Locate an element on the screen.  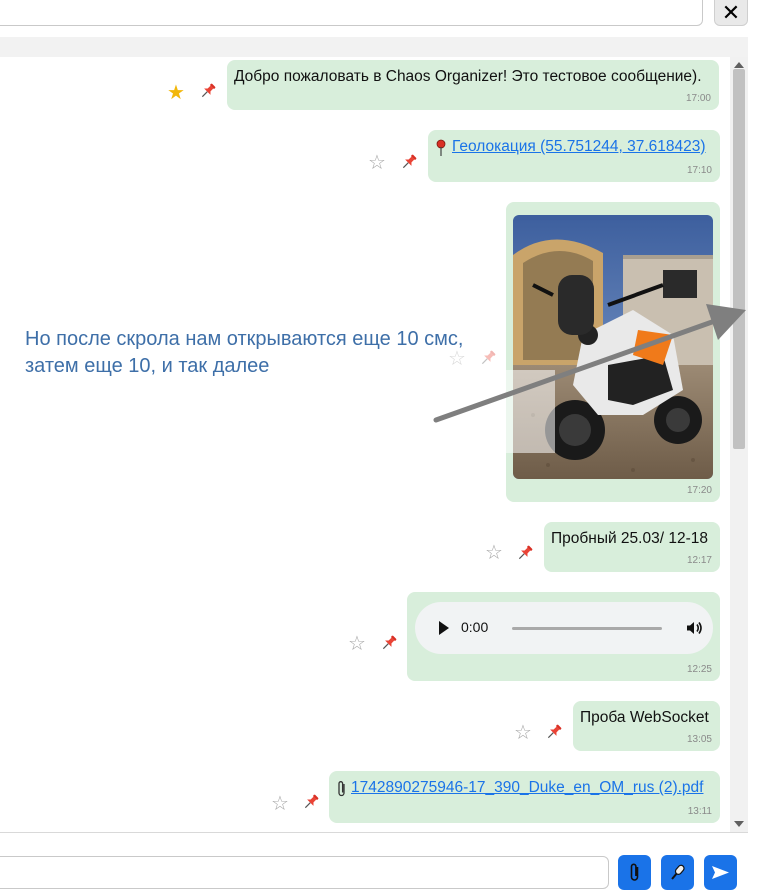
message-bubble: 0:00 12:25 is located at coordinates (563, 636).